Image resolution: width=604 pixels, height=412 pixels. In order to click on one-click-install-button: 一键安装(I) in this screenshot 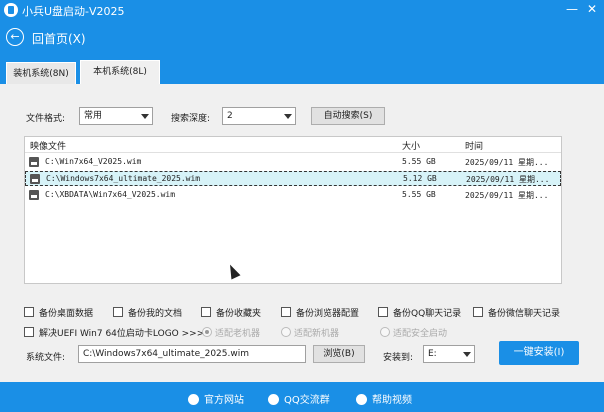, I will do `click(539, 353)`.